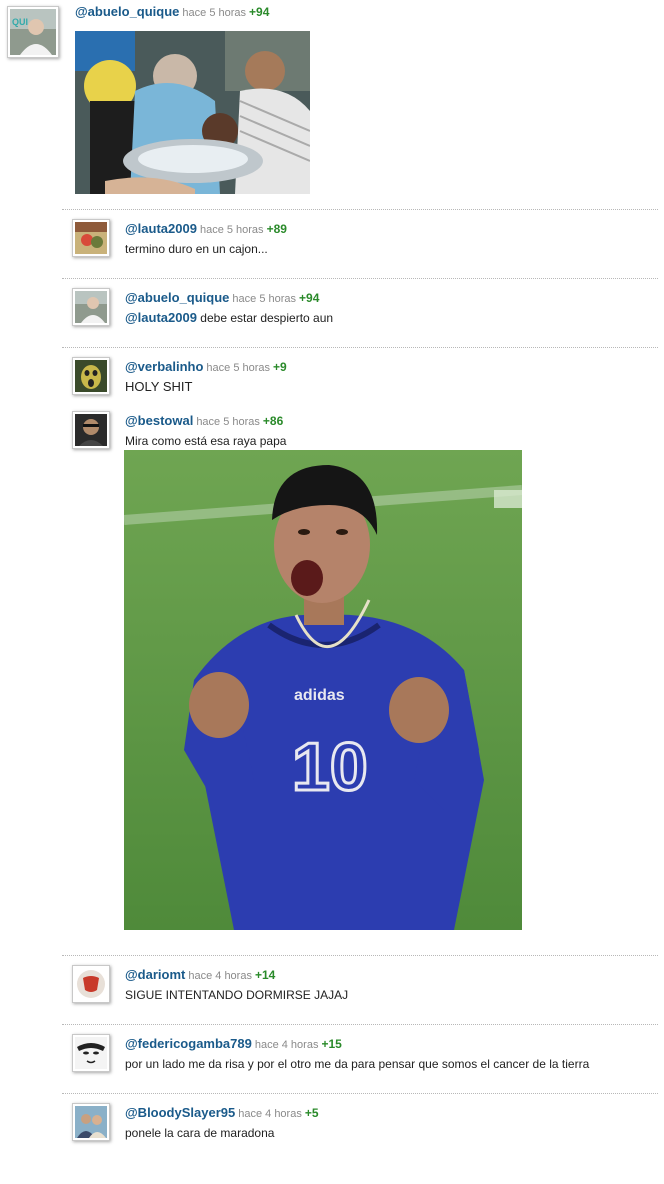 Image resolution: width=664 pixels, height=1184 pixels. I want to click on comment-text: SIGUE INTENTANDO DORMIRSE JAJAJ, so click(237, 995).